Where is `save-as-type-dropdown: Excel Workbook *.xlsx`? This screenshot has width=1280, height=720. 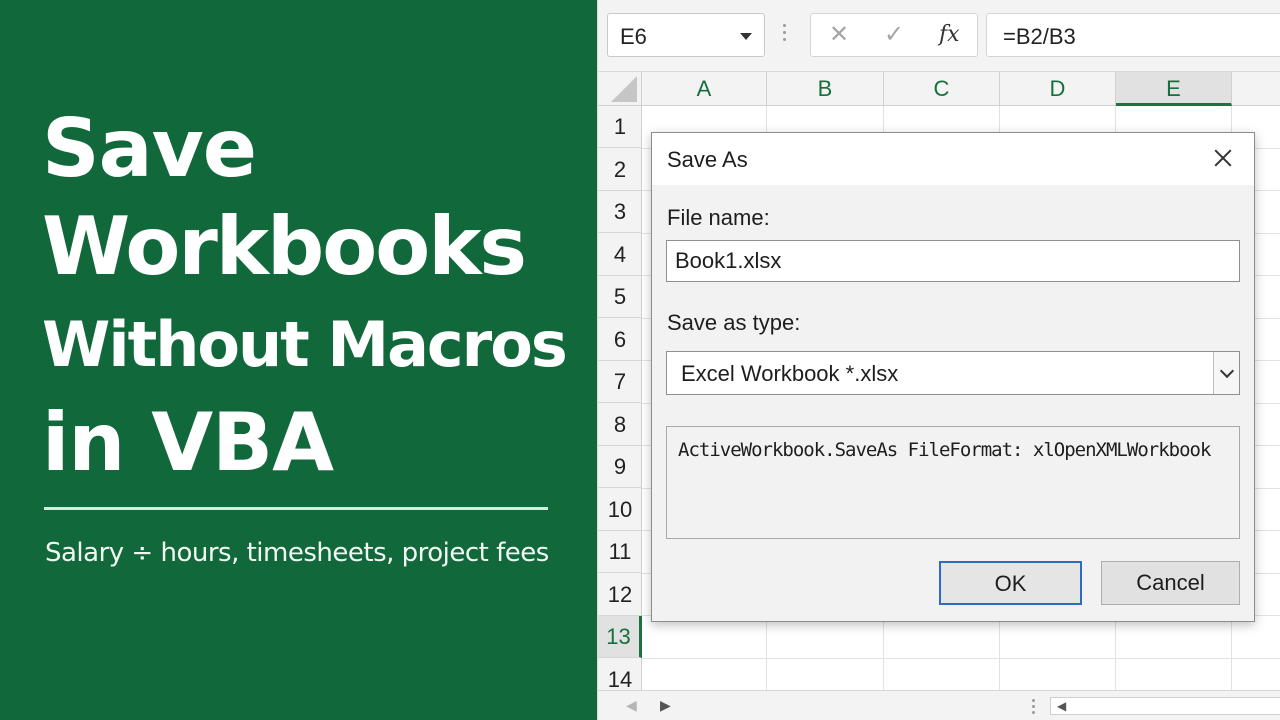 save-as-type-dropdown: Excel Workbook *.xlsx is located at coordinates (953, 373).